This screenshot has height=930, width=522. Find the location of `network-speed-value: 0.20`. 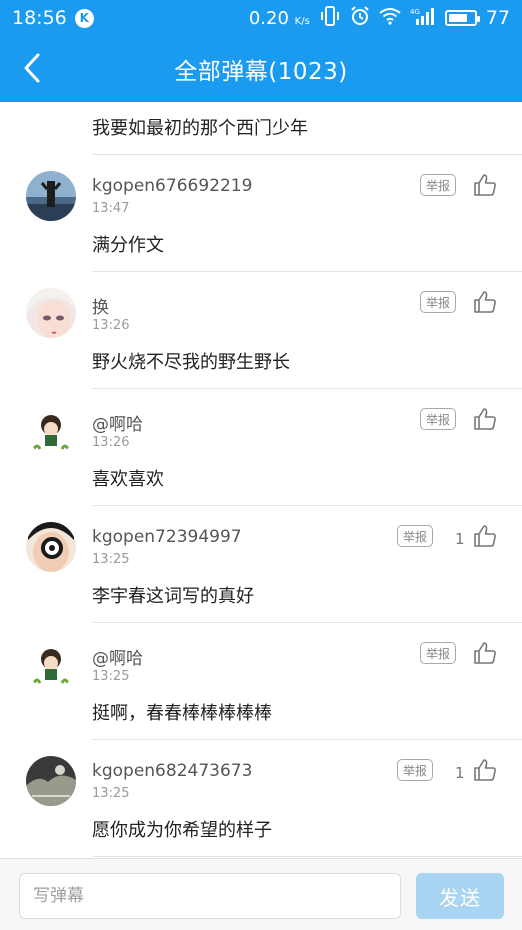

network-speed-value: 0.20 is located at coordinates (268, 18).